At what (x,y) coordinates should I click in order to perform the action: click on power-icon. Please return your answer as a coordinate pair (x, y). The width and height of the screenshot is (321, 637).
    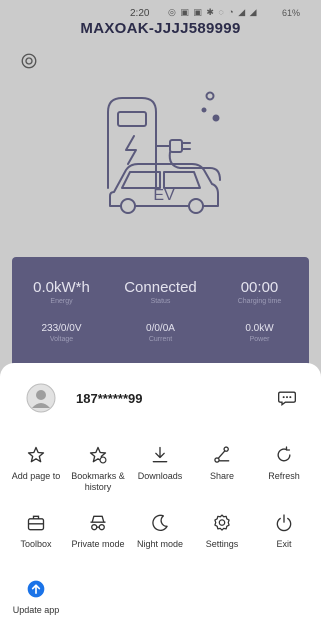
    Looking at the image, I should click on (284, 523).